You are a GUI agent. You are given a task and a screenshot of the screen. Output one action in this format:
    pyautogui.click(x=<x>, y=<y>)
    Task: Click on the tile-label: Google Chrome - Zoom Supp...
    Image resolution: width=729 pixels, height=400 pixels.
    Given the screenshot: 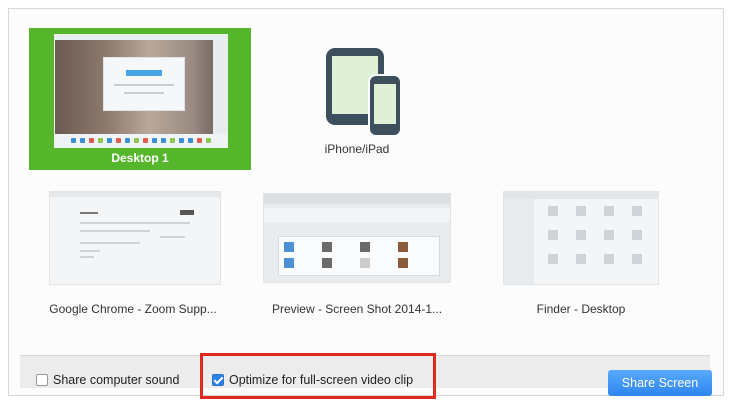 What is the action you would take?
    pyautogui.click(x=133, y=309)
    